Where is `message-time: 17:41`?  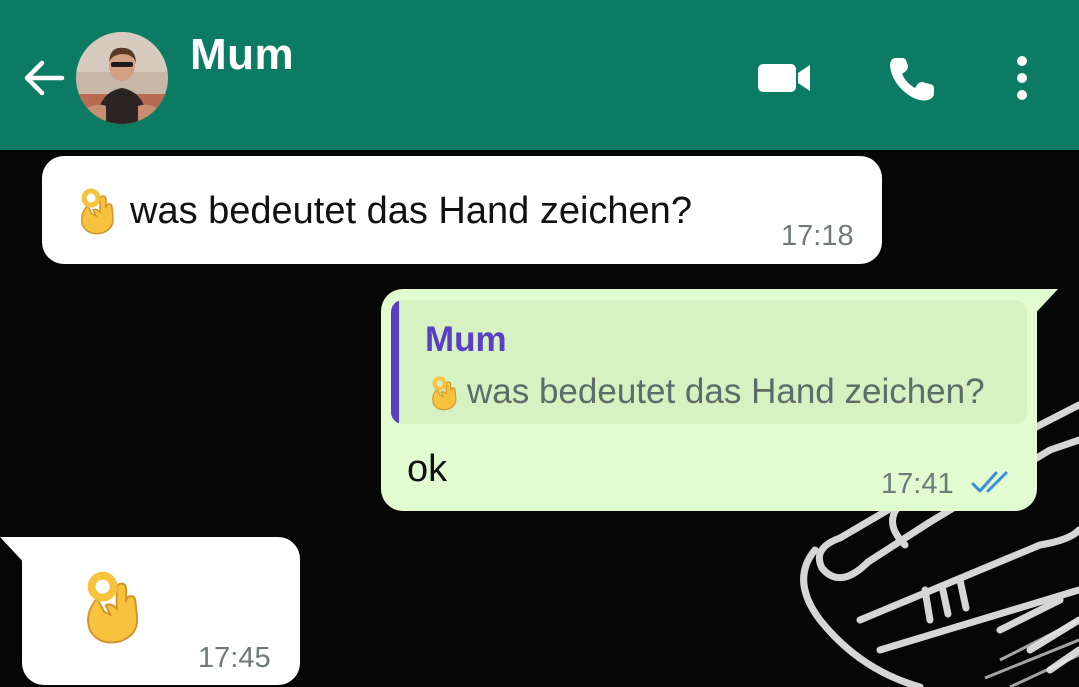 message-time: 17:41 is located at coordinates (917, 484).